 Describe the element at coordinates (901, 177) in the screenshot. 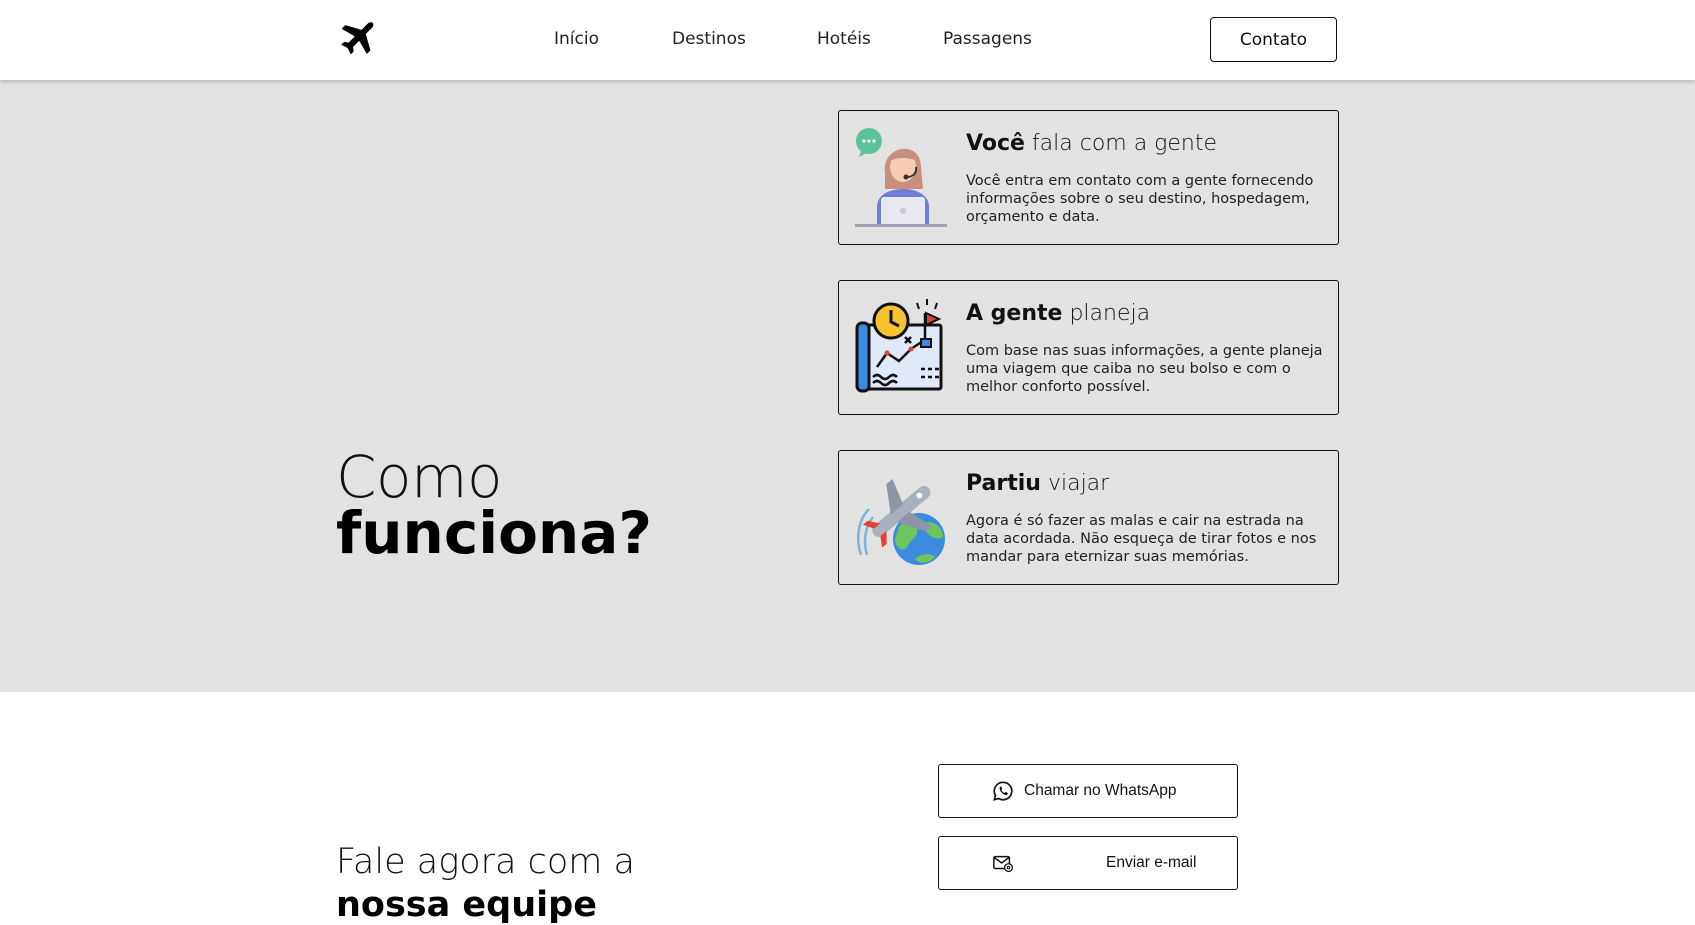

I see `support-agent-icon` at that location.